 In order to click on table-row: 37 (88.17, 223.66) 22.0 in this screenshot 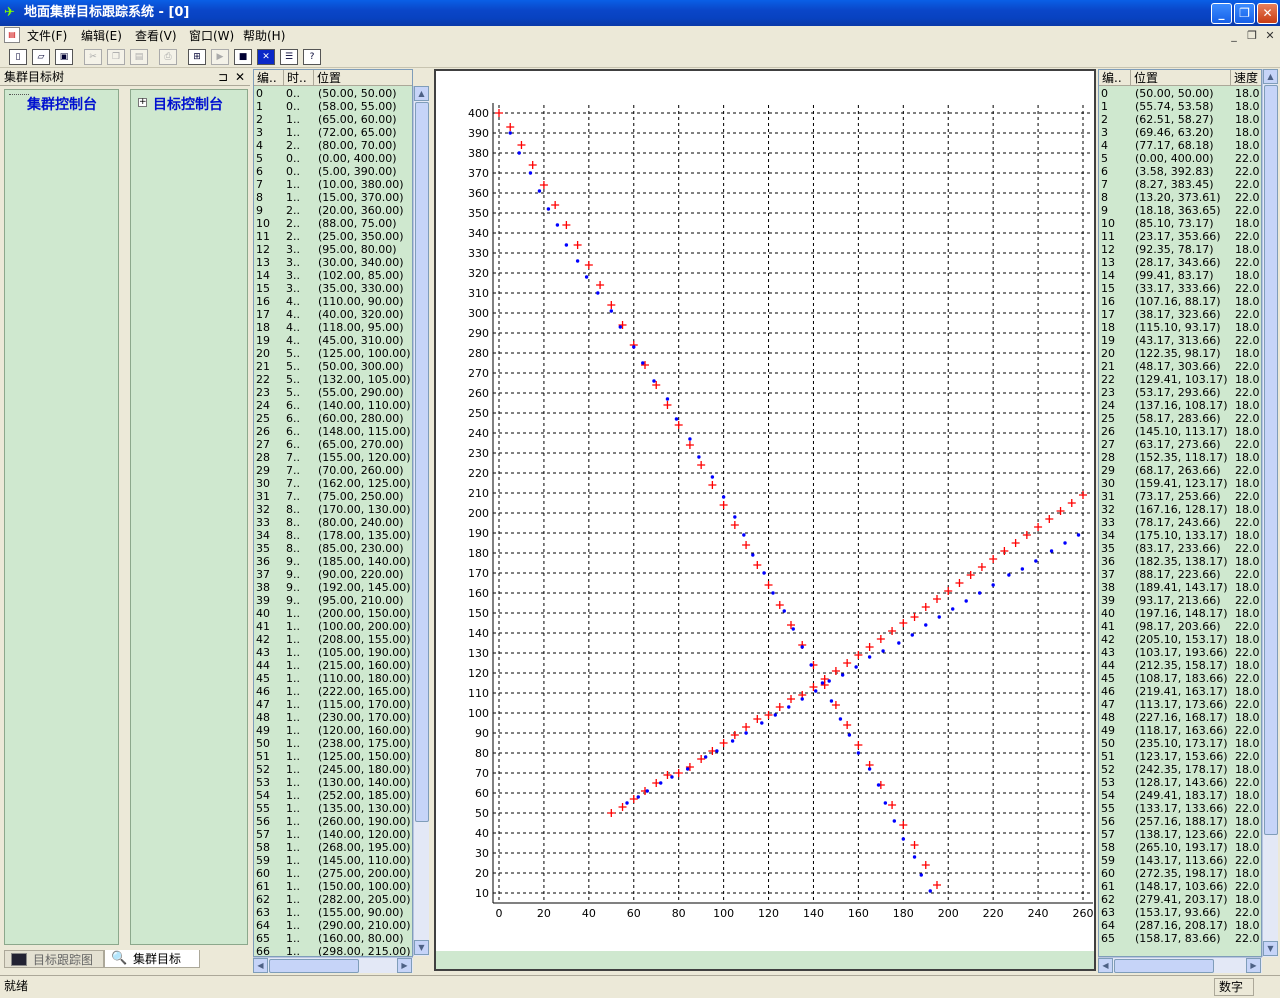, I will do `click(1180, 574)`.